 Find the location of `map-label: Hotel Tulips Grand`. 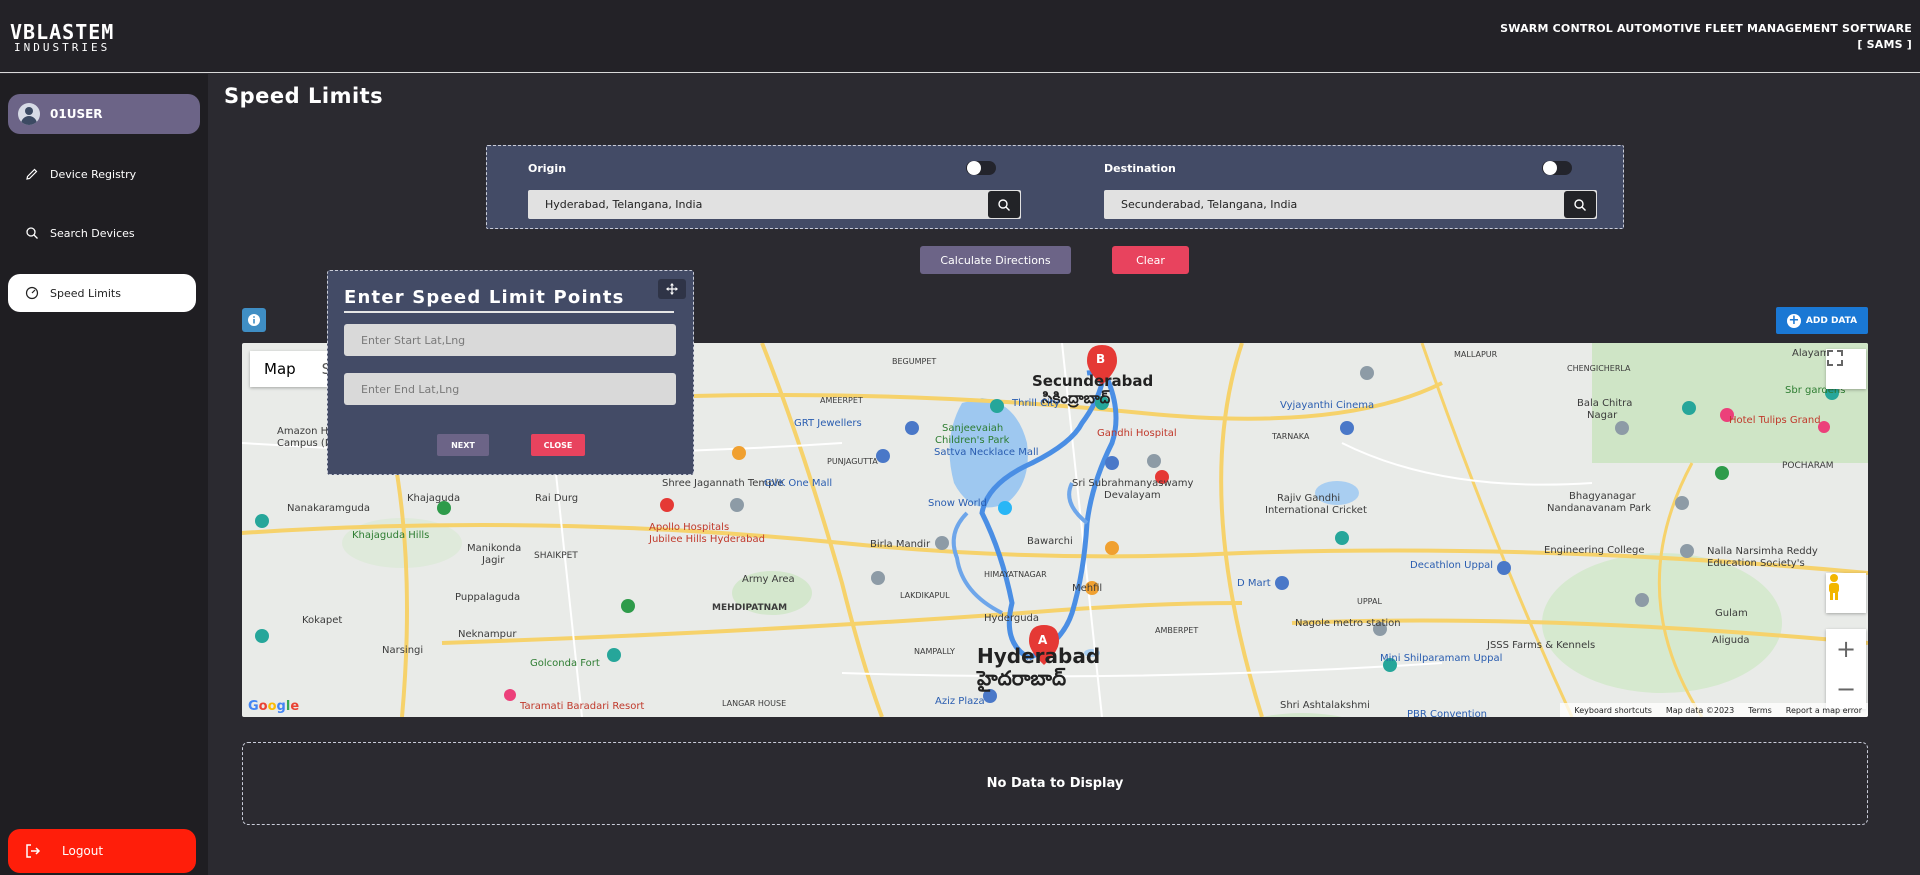

map-label: Hotel Tulips Grand is located at coordinates (1775, 420).